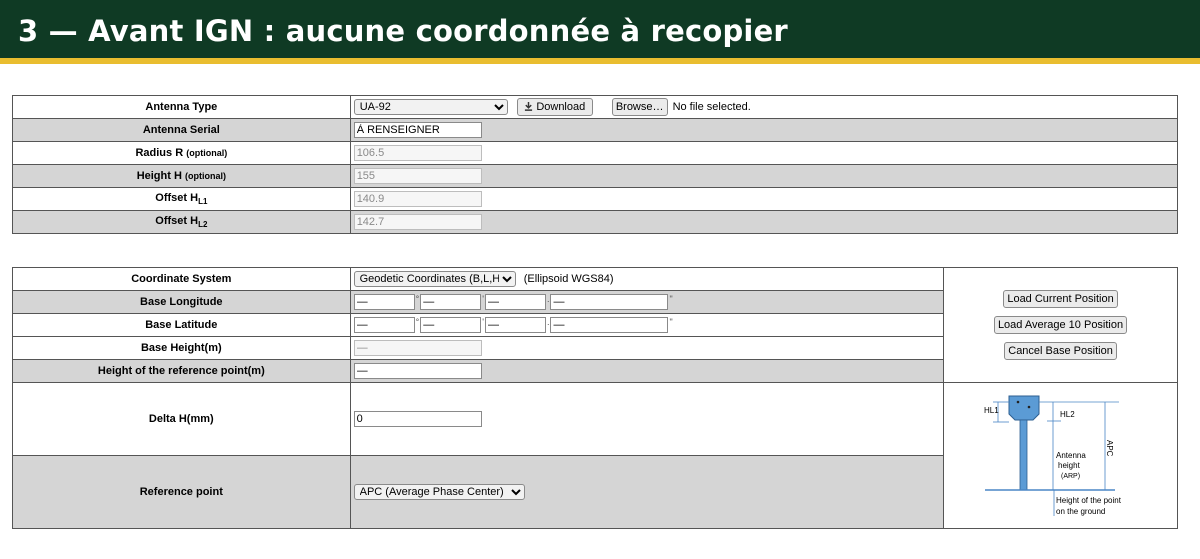 The image size is (1200, 559). What do you see at coordinates (181, 107) in the screenshot?
I see `antenna-type-label: Antenna Type` at bounding box center [181, 107].